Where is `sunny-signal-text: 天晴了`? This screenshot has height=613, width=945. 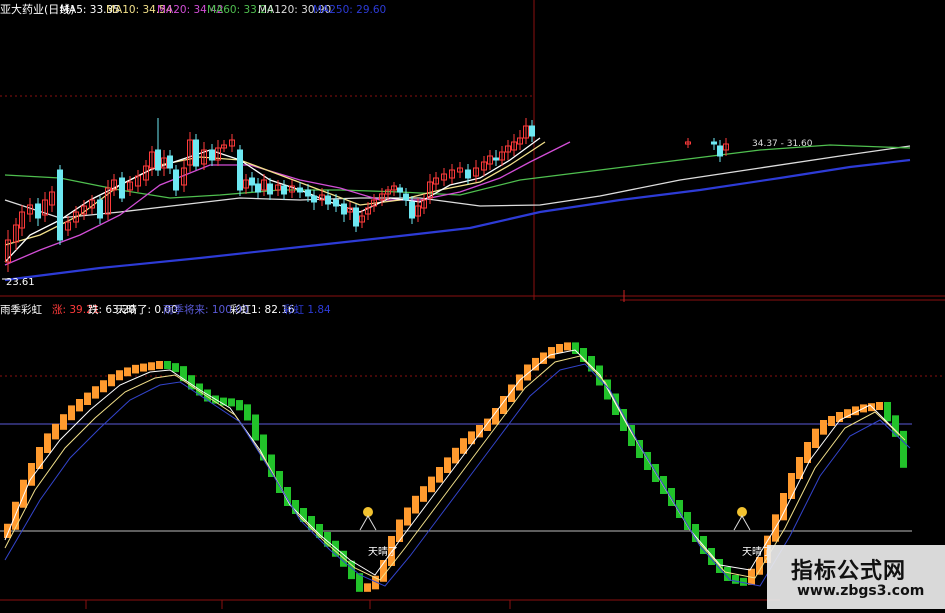 sunny-signal-text: 天晴了 is located at coordinates (383, 551).